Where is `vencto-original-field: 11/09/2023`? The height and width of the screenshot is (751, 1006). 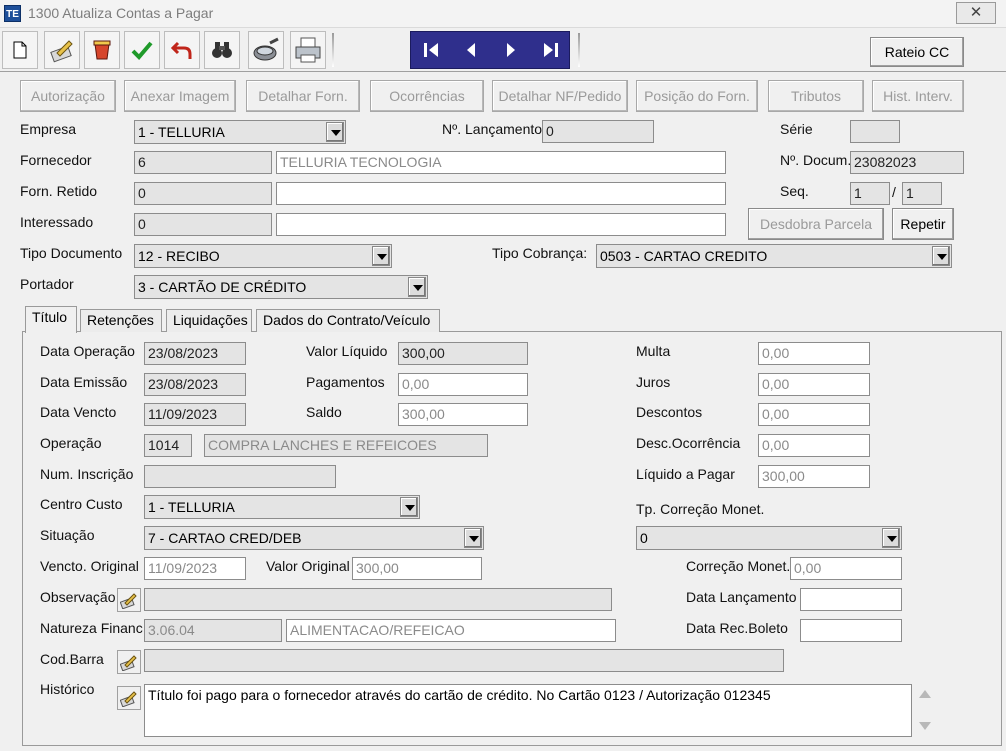 vencto-original-field: 11/09/2023 is located at coordinates (195, 568).